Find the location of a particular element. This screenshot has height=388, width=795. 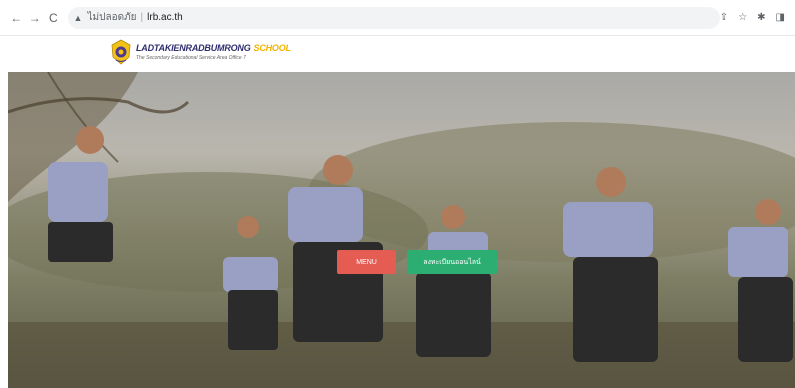

extensions-icon: ✱ is located at coordinates (761, 17).